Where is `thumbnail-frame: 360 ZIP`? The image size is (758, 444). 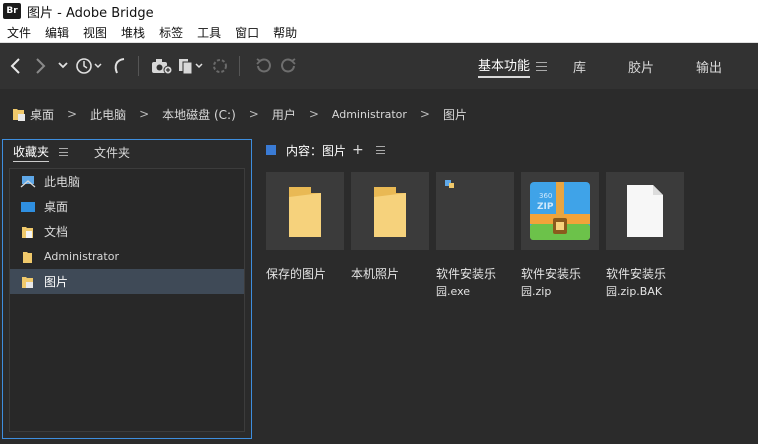 thumbnail-frame: 360 ZIP is located at coordinates (560, 211).